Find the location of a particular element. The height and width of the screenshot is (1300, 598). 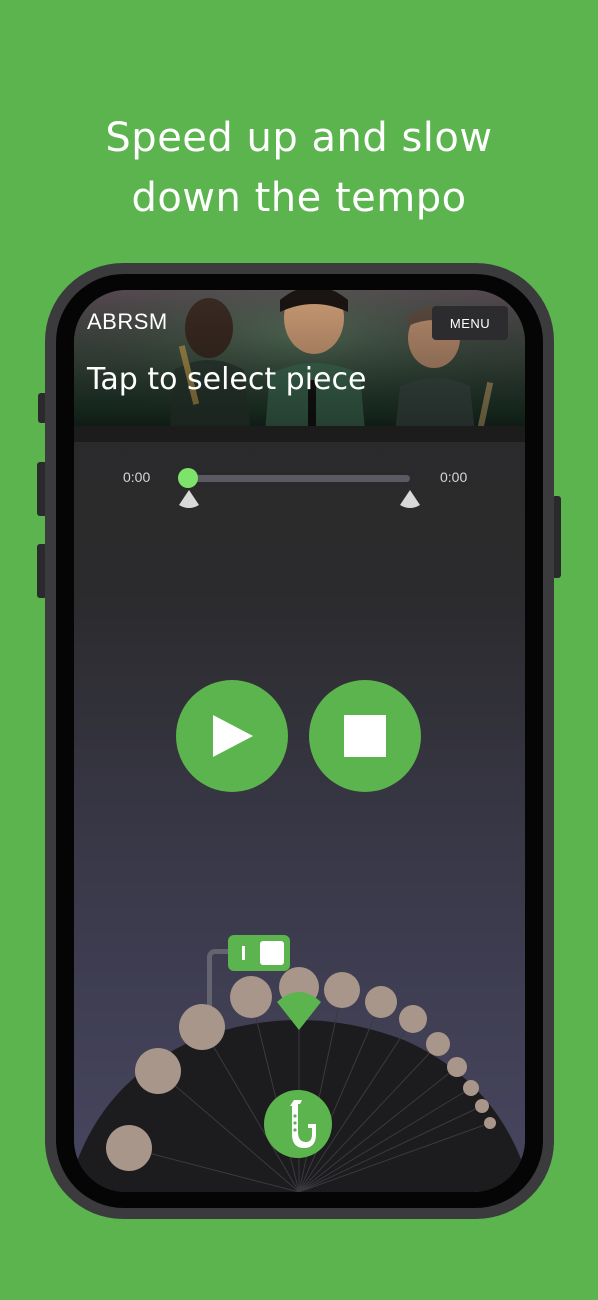

time-elapsed: 0:00 is located at coordinates (137, 477).